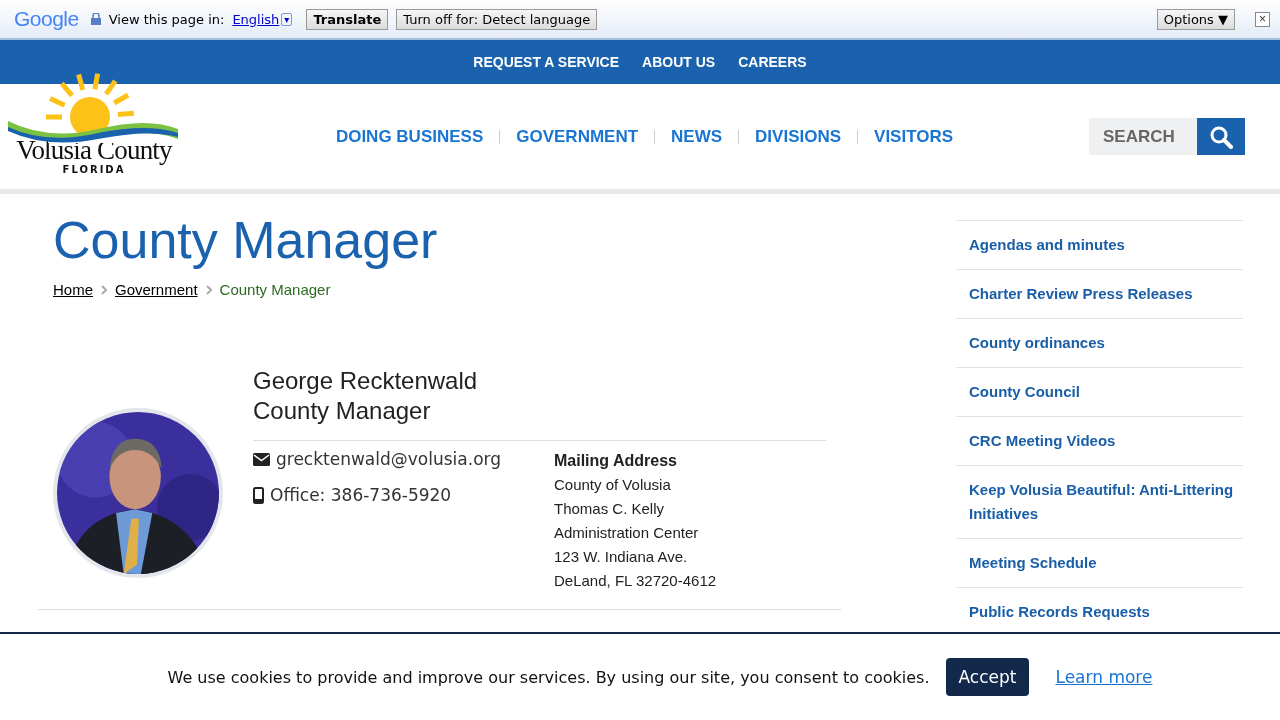 This screenshot has width=1280, height=720. Describe the element at coordinates (258, 495) in the screenshot. I see `phone-icon` at that location.